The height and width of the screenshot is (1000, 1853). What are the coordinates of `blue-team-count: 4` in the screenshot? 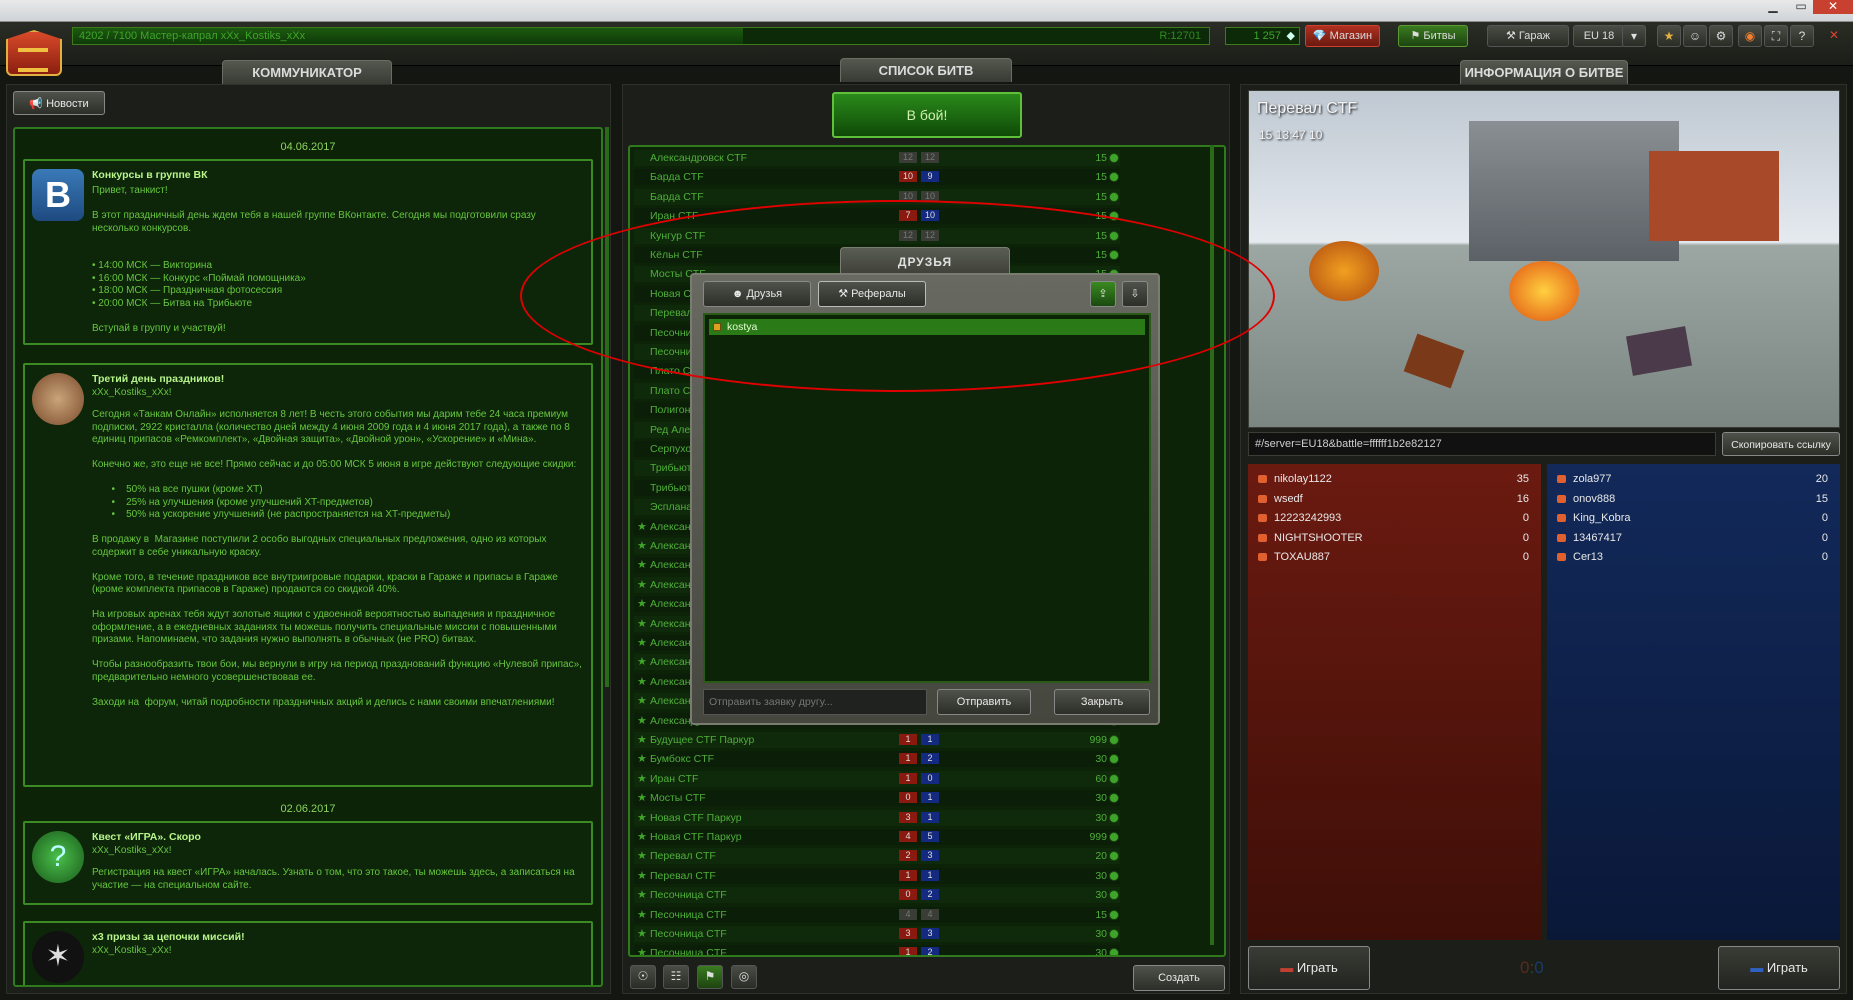 It's located at (930, 914).